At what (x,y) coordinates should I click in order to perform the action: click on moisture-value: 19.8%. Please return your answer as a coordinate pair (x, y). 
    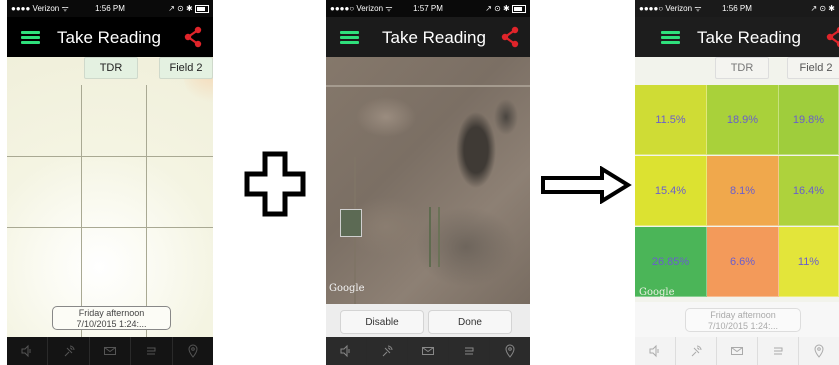
    Looking at the image, I should click on (808, 119).